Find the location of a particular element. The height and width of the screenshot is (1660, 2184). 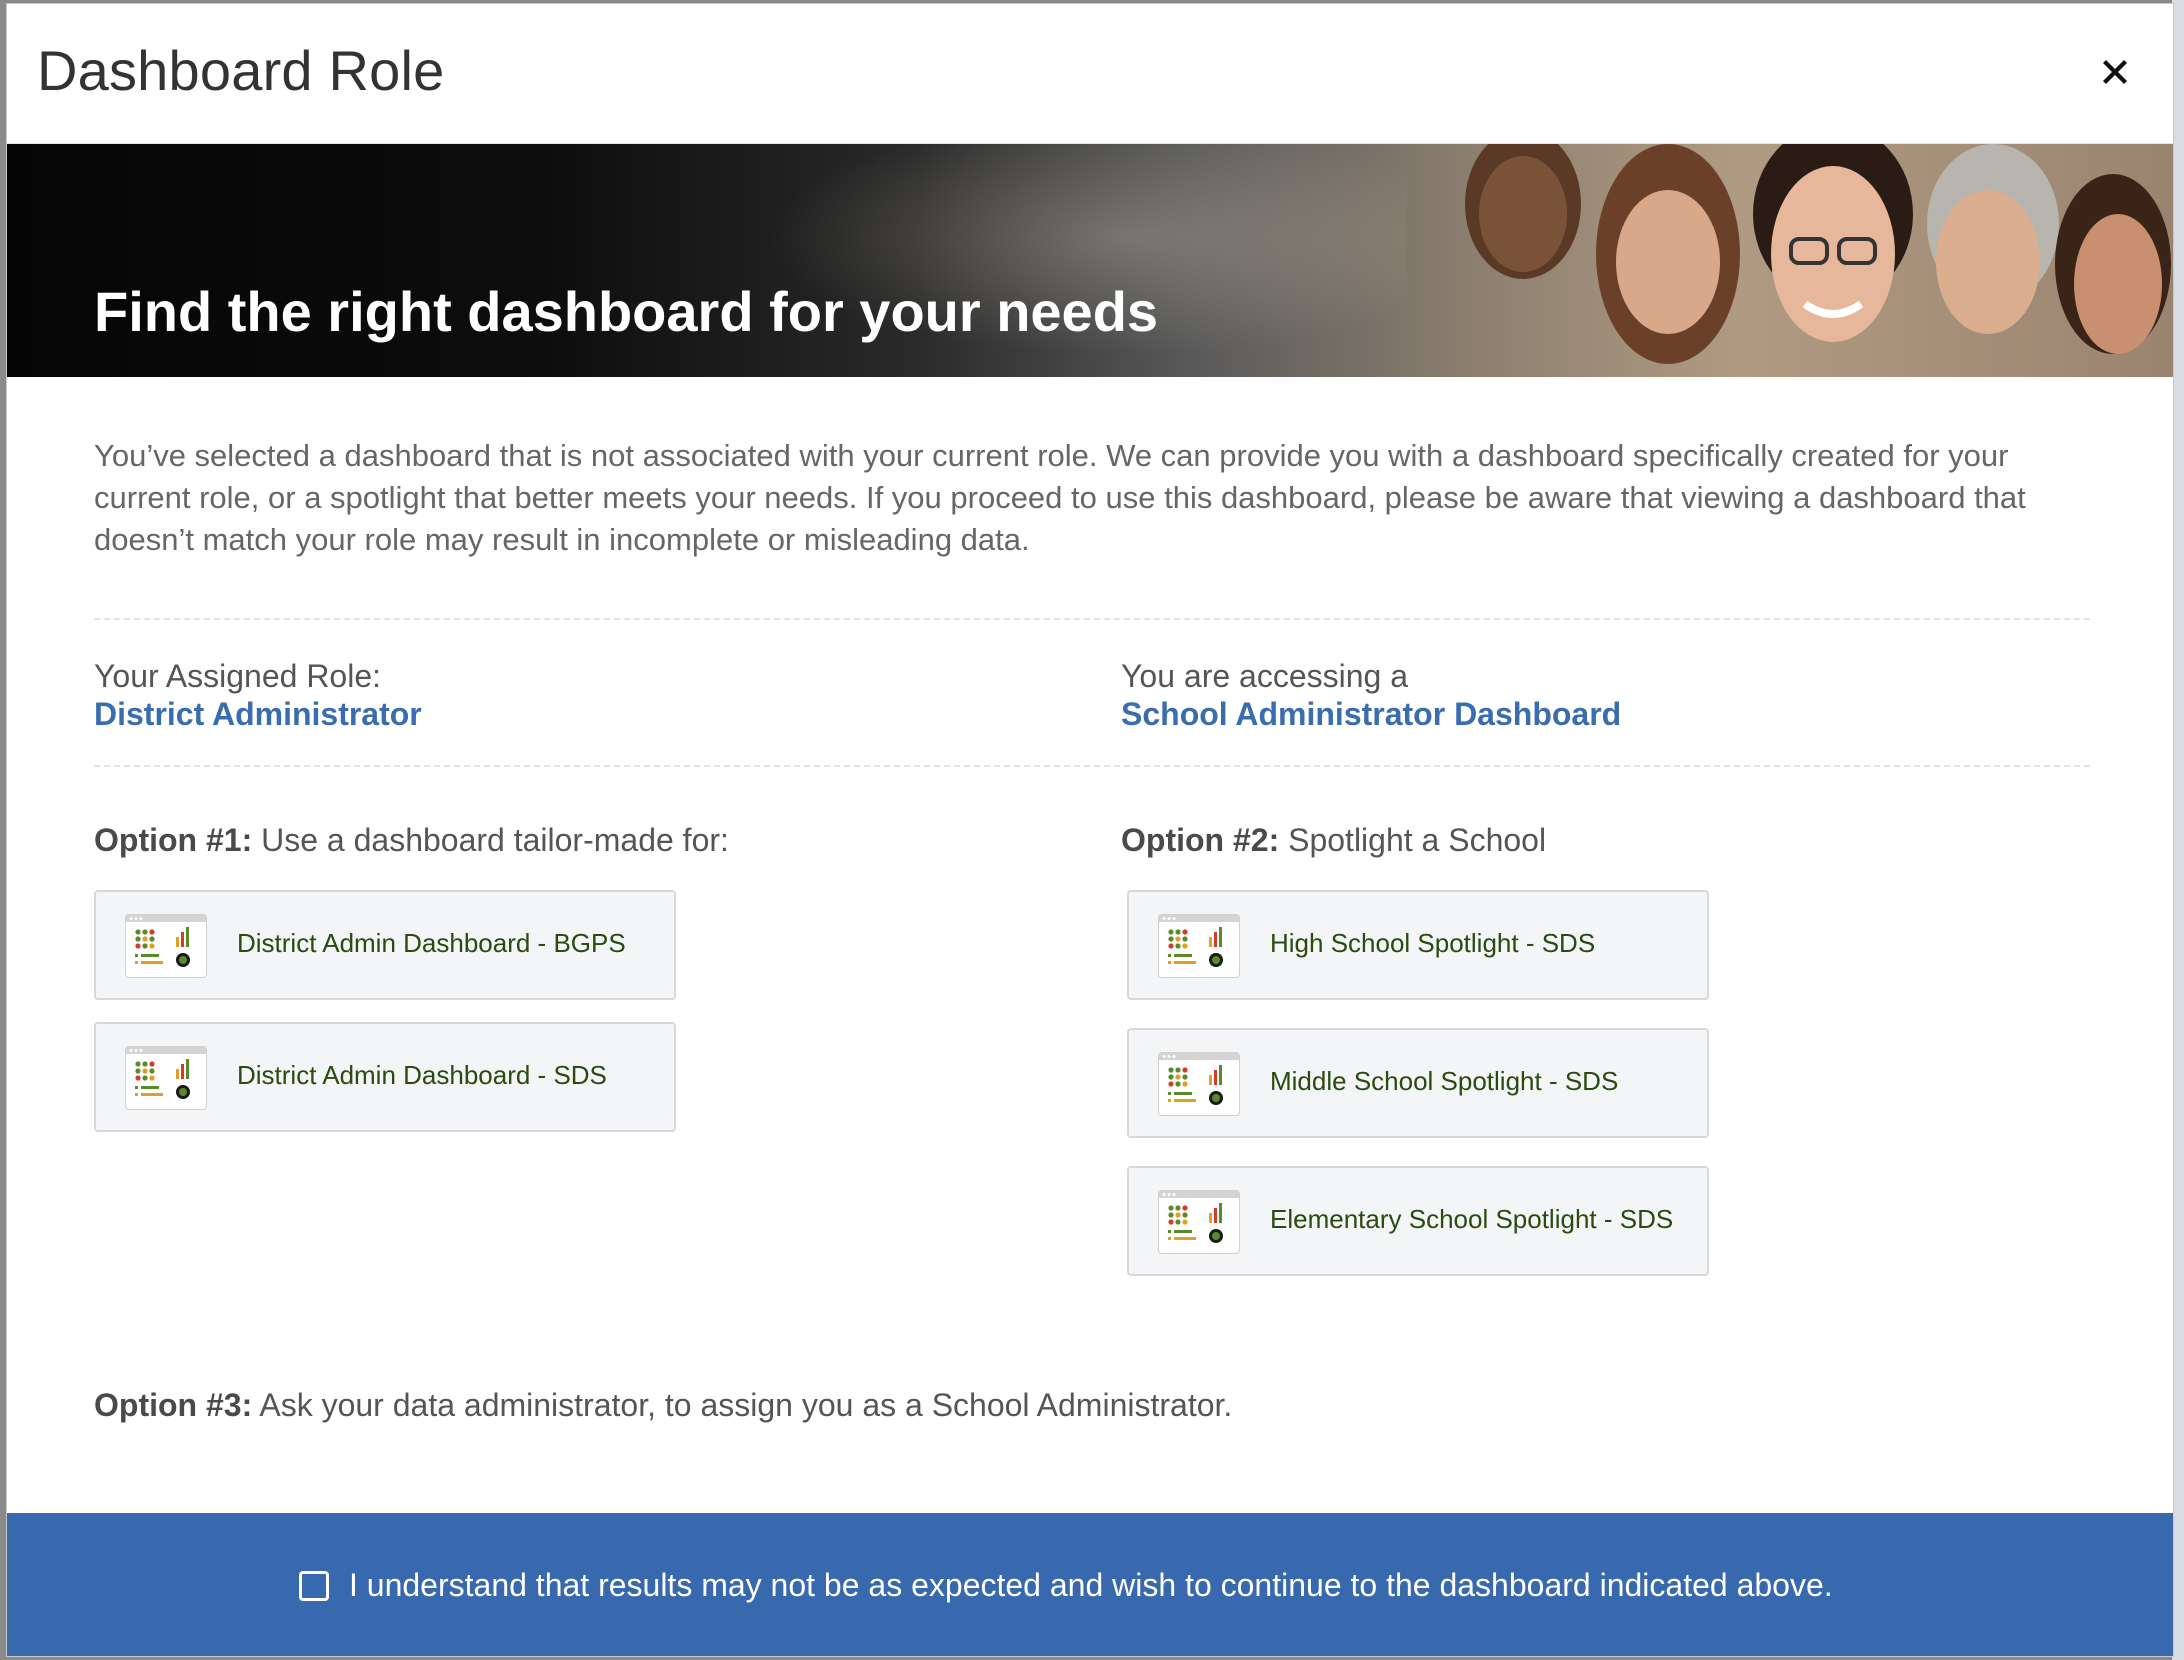

assigned-role-value: District Administrator is located at coordinates (258, 714).